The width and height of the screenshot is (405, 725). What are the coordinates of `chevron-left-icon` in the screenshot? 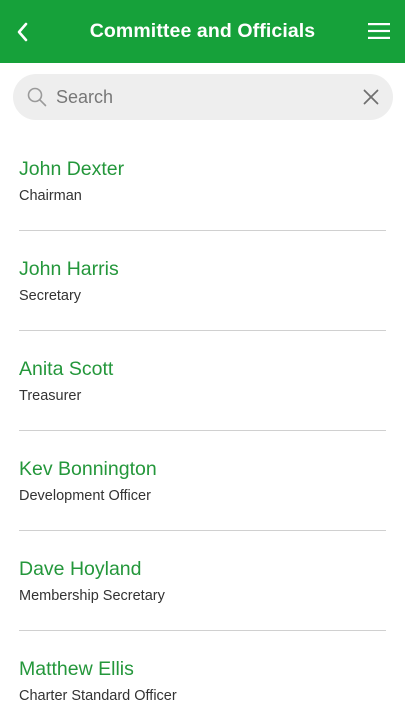 It's located at (22, 32).